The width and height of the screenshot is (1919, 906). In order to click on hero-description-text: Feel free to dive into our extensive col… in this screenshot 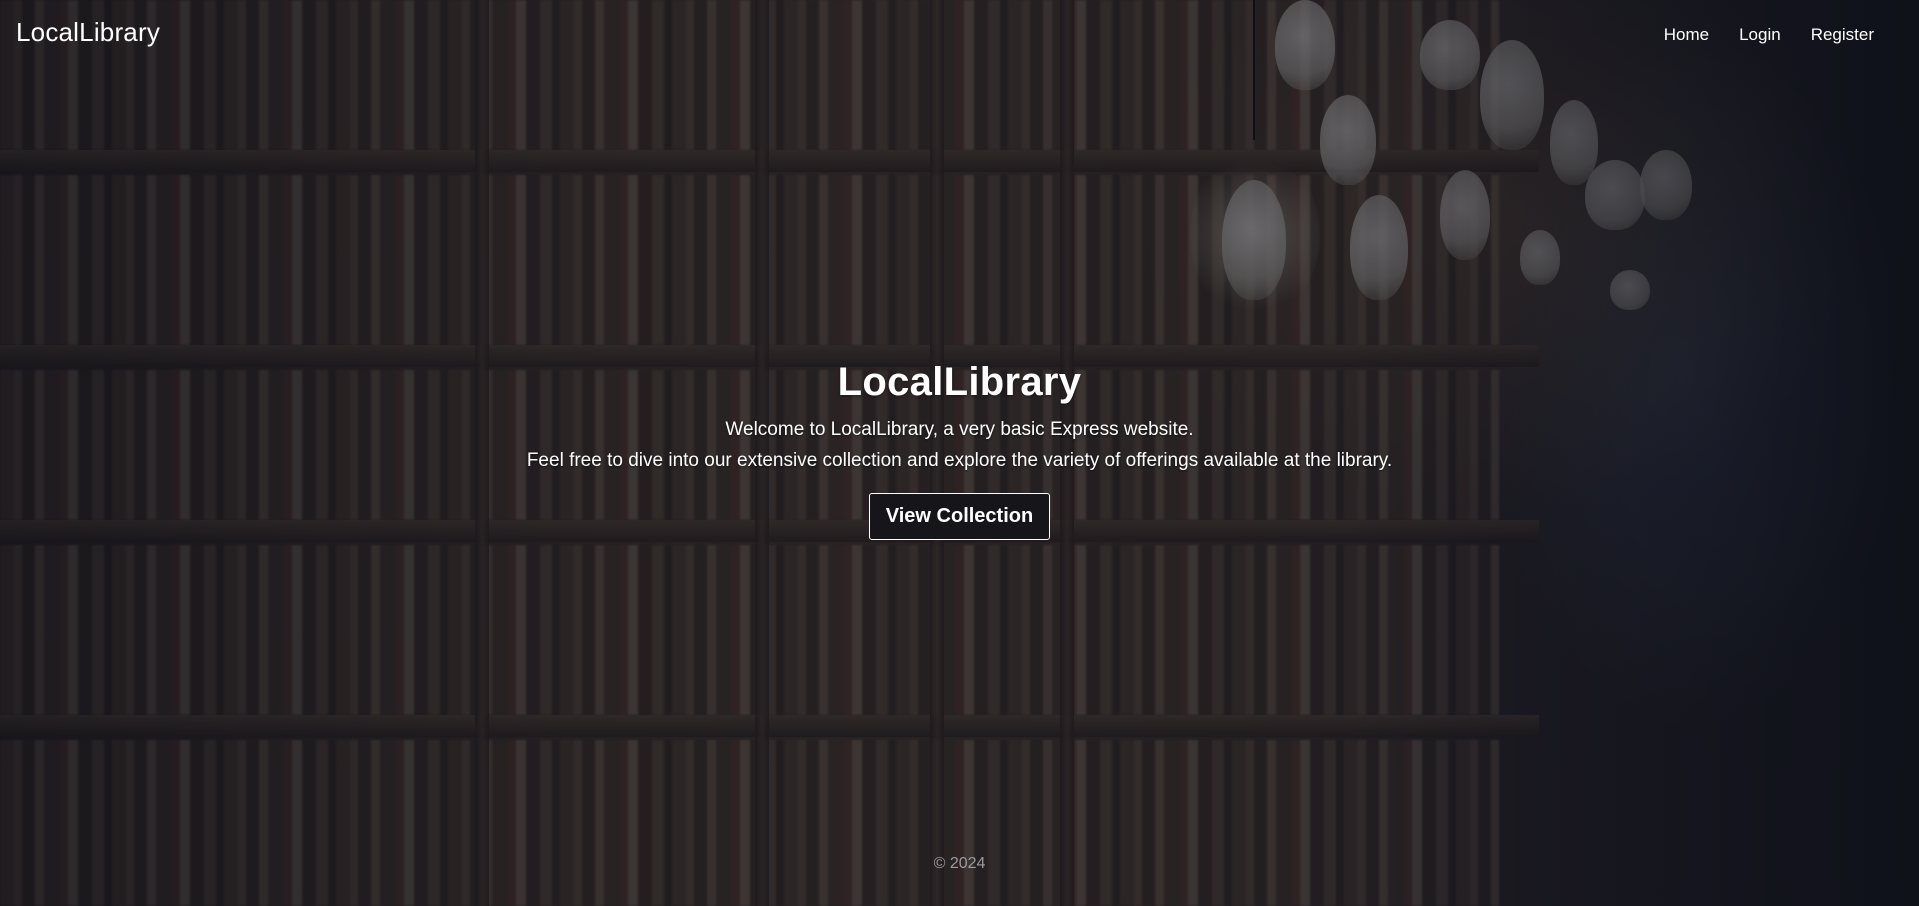, I will do `click(959, 460)`.